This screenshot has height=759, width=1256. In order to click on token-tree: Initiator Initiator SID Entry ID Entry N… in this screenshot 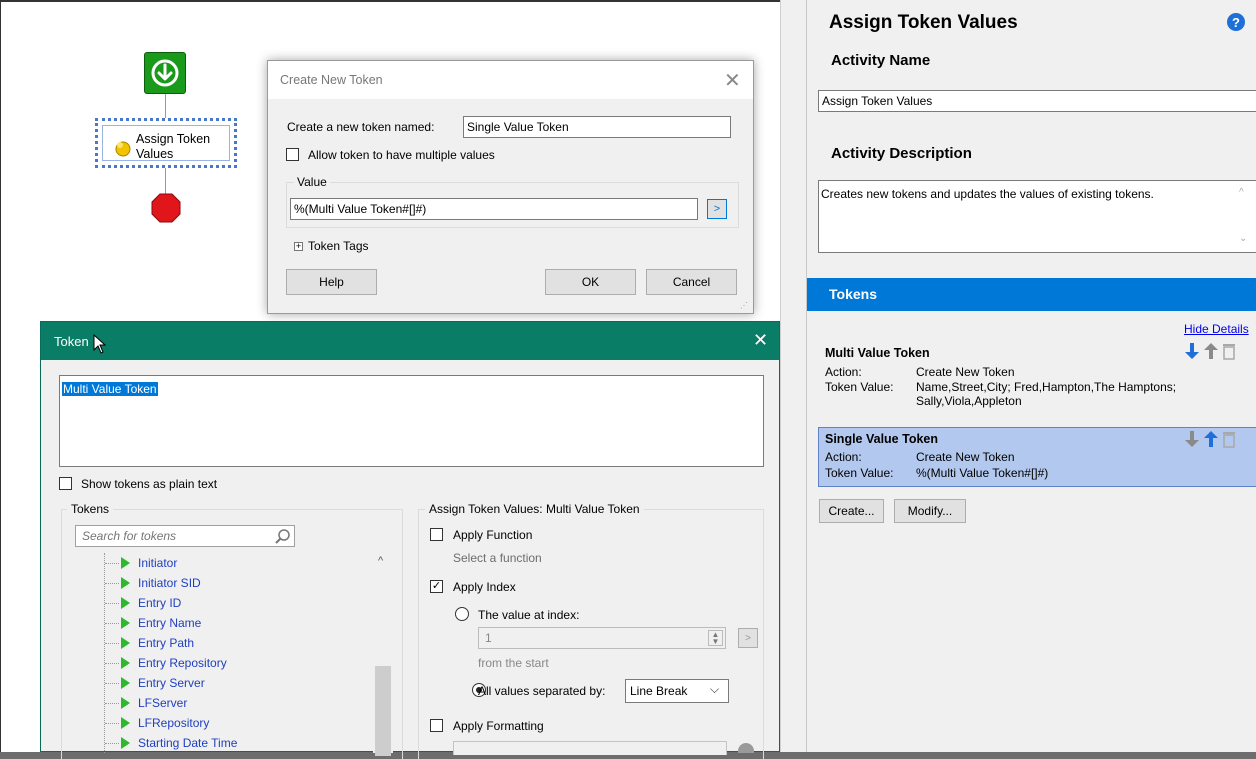, I will do `click(233, 653)`.